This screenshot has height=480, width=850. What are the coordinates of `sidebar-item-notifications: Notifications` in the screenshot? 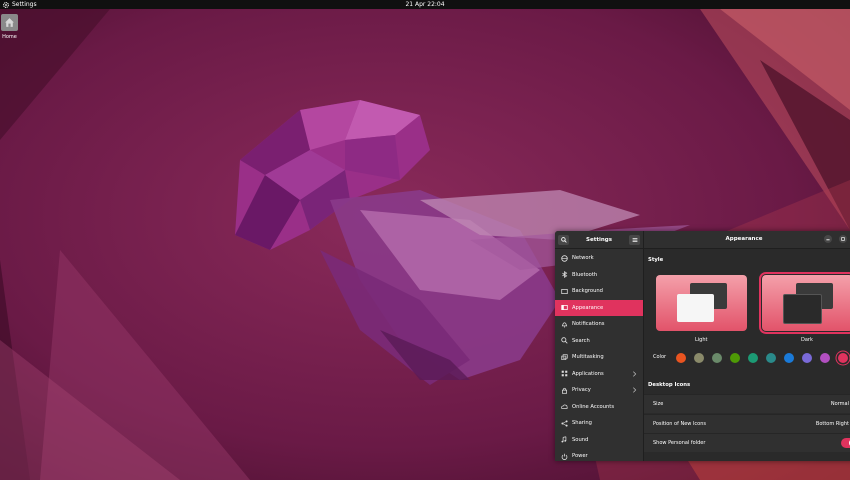 It's located at (599, 324).